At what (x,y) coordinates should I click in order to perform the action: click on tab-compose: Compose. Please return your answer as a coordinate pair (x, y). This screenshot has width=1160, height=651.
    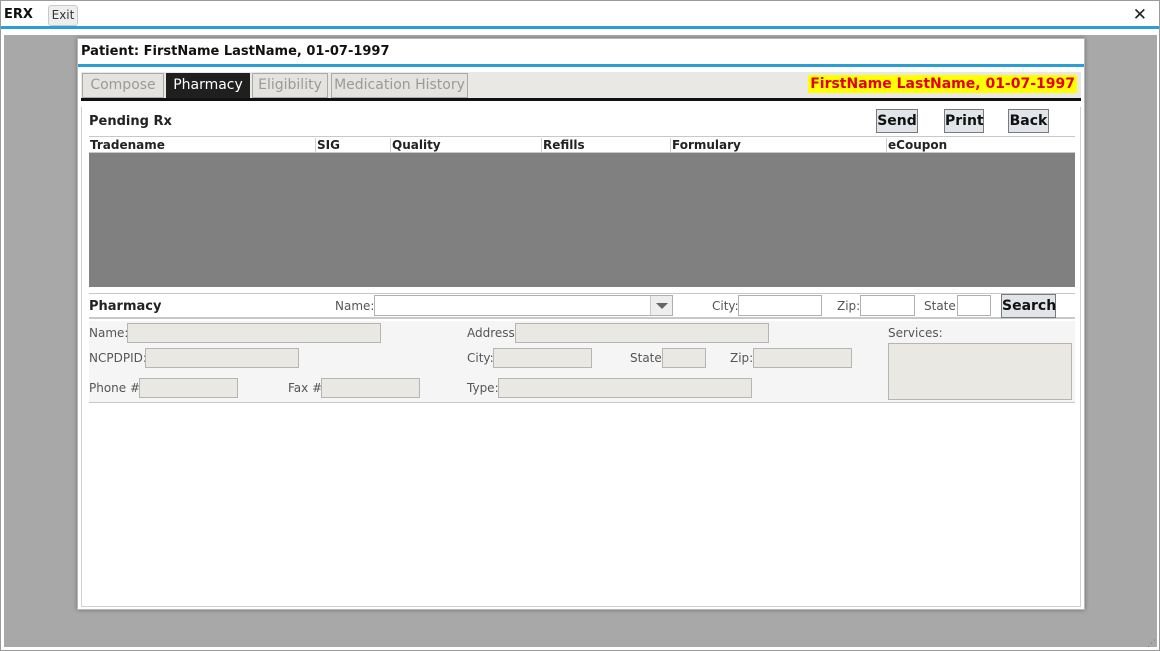
    Looking at the image, I should click on (123, 85).